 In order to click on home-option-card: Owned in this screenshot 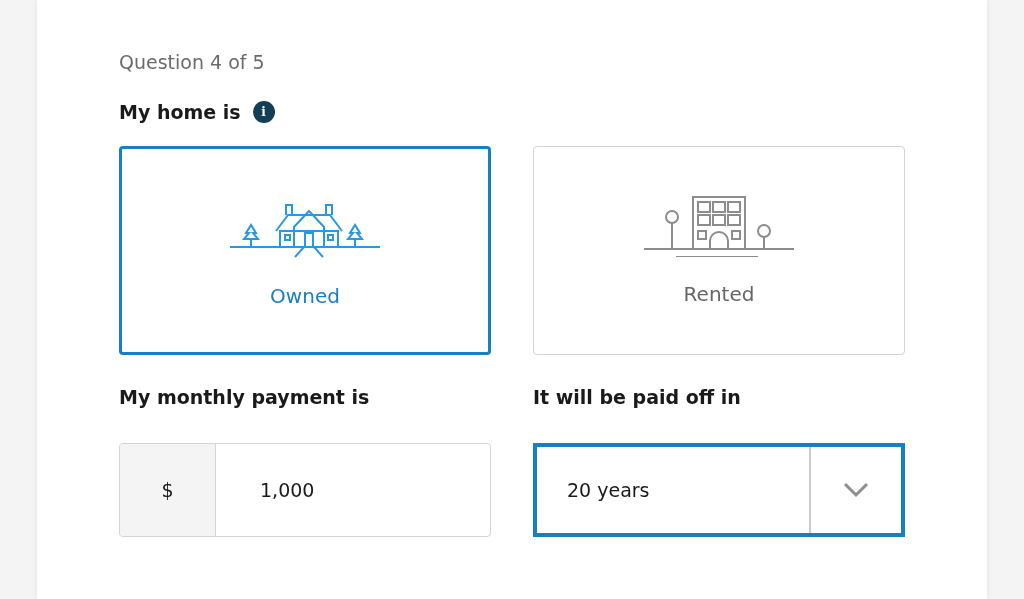, I will do `click(305, 250)`.